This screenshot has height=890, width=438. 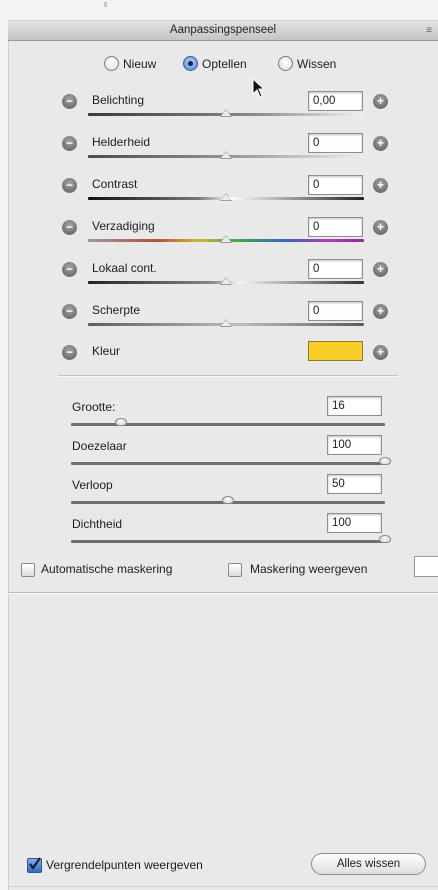 What do you see at coordinates (226, 323) in the screenshot?
I see `sharpness-slider-thumb` at bounding box center [226, 323].